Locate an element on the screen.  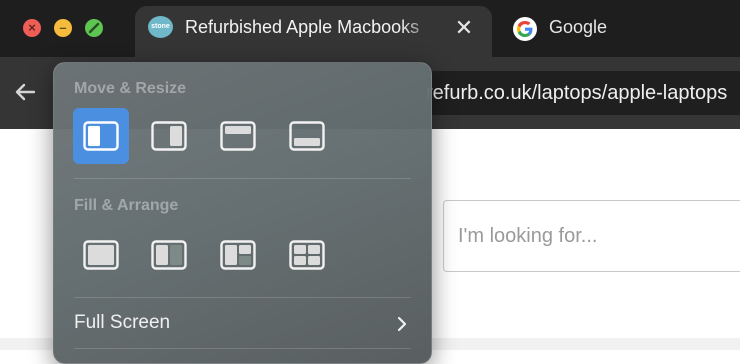
window-close-button: × is located at coordinates (32, 28).